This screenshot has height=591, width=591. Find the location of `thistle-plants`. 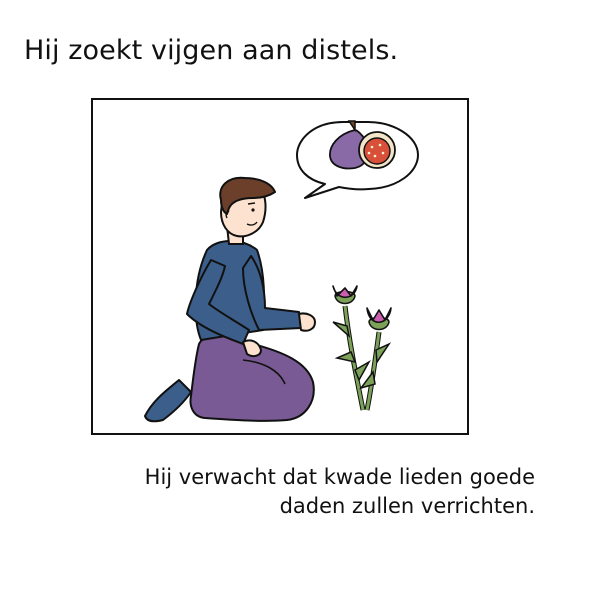

thistle-plants is located at coordinates (362, 348).